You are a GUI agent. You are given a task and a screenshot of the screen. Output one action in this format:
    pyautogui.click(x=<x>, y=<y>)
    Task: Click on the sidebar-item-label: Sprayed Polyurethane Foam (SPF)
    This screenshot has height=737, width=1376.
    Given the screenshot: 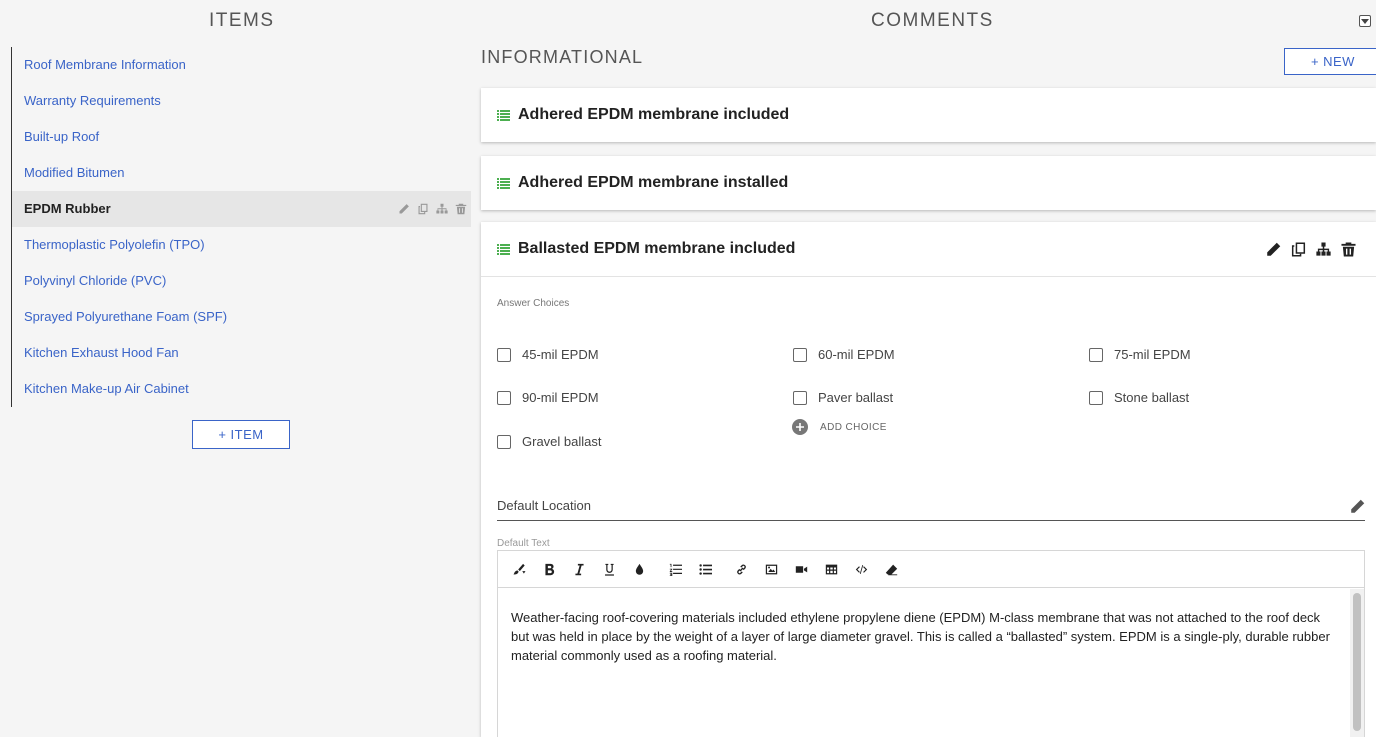 What is the action you would take?
    pyautogui.click(x=126, y=316)
    